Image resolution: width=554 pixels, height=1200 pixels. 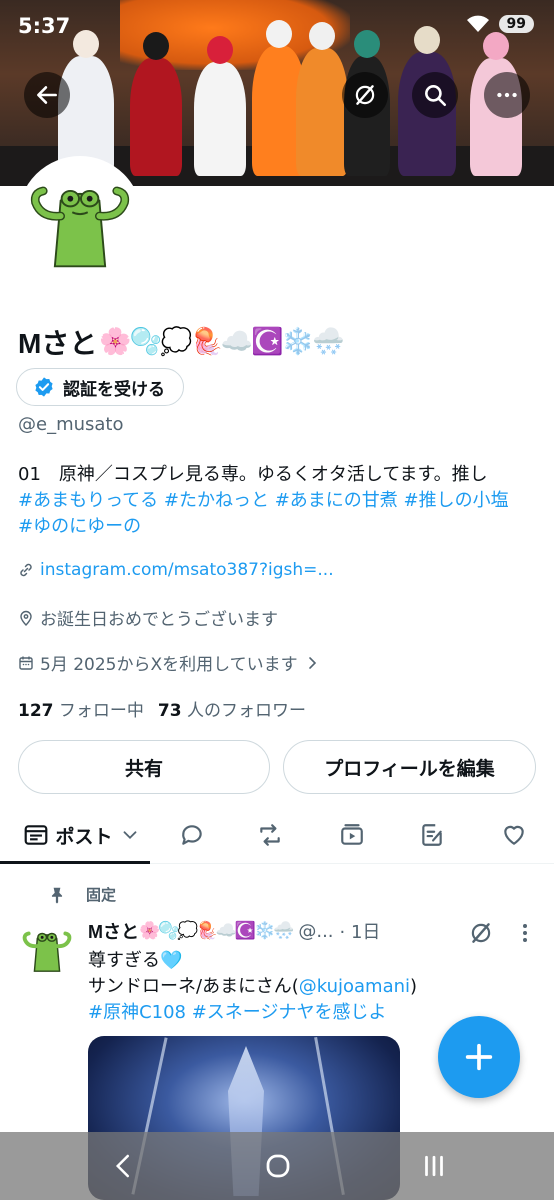 What do you see at coordinates (144, 767) in the screenshot?
I see `share-button: 共有` at bounding box center [144, 767].